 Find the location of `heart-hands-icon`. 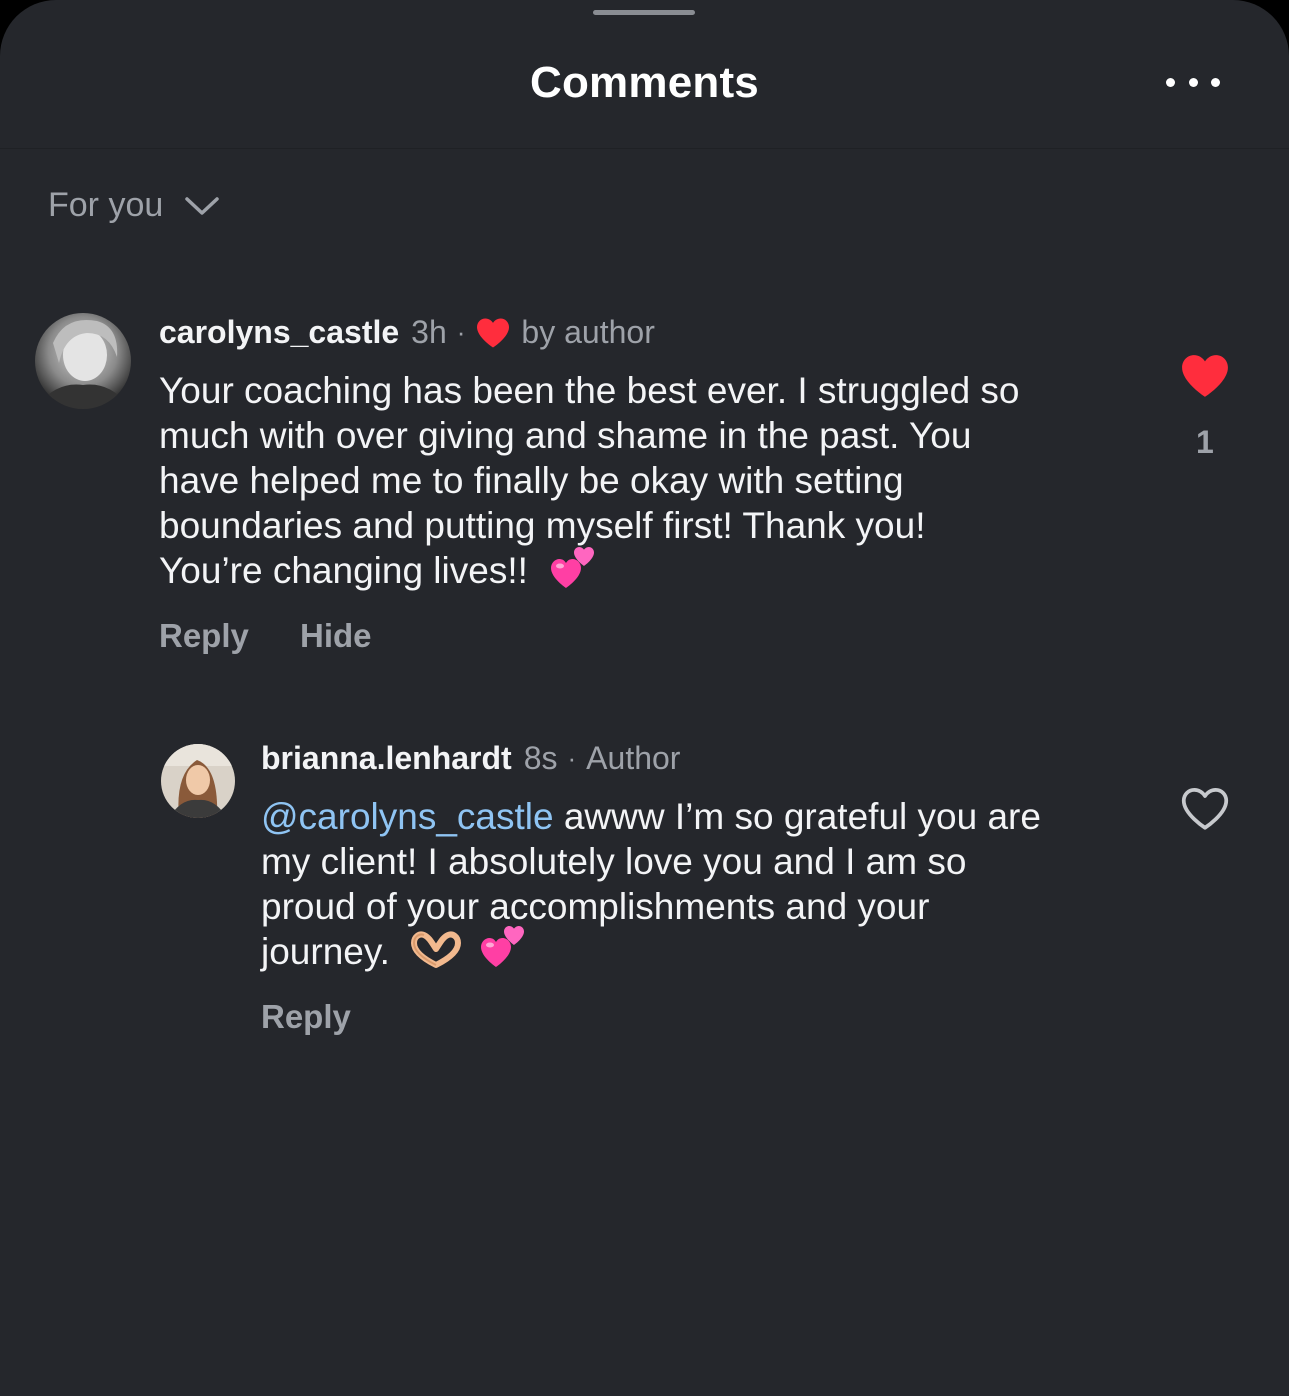

heart-hands-icon is located at coordinates (436, 950).